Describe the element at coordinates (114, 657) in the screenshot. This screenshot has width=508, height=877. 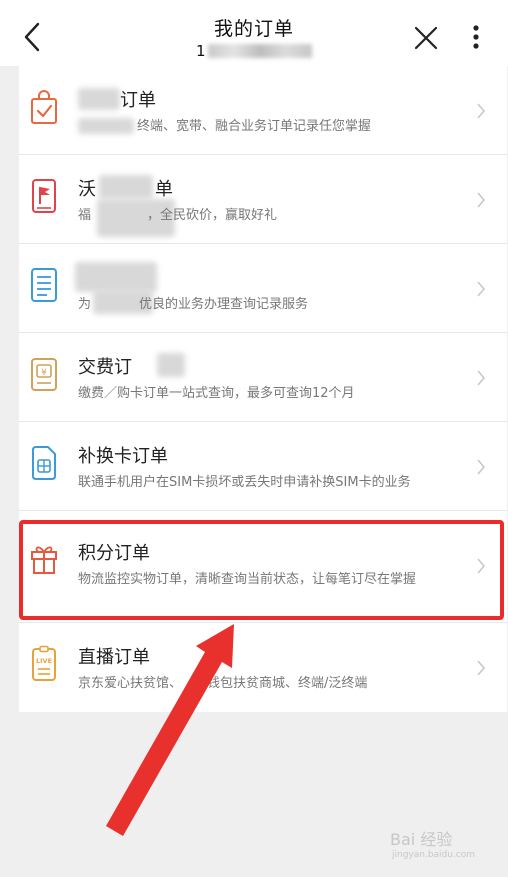
I see `order-name: 直播订单` at that location.